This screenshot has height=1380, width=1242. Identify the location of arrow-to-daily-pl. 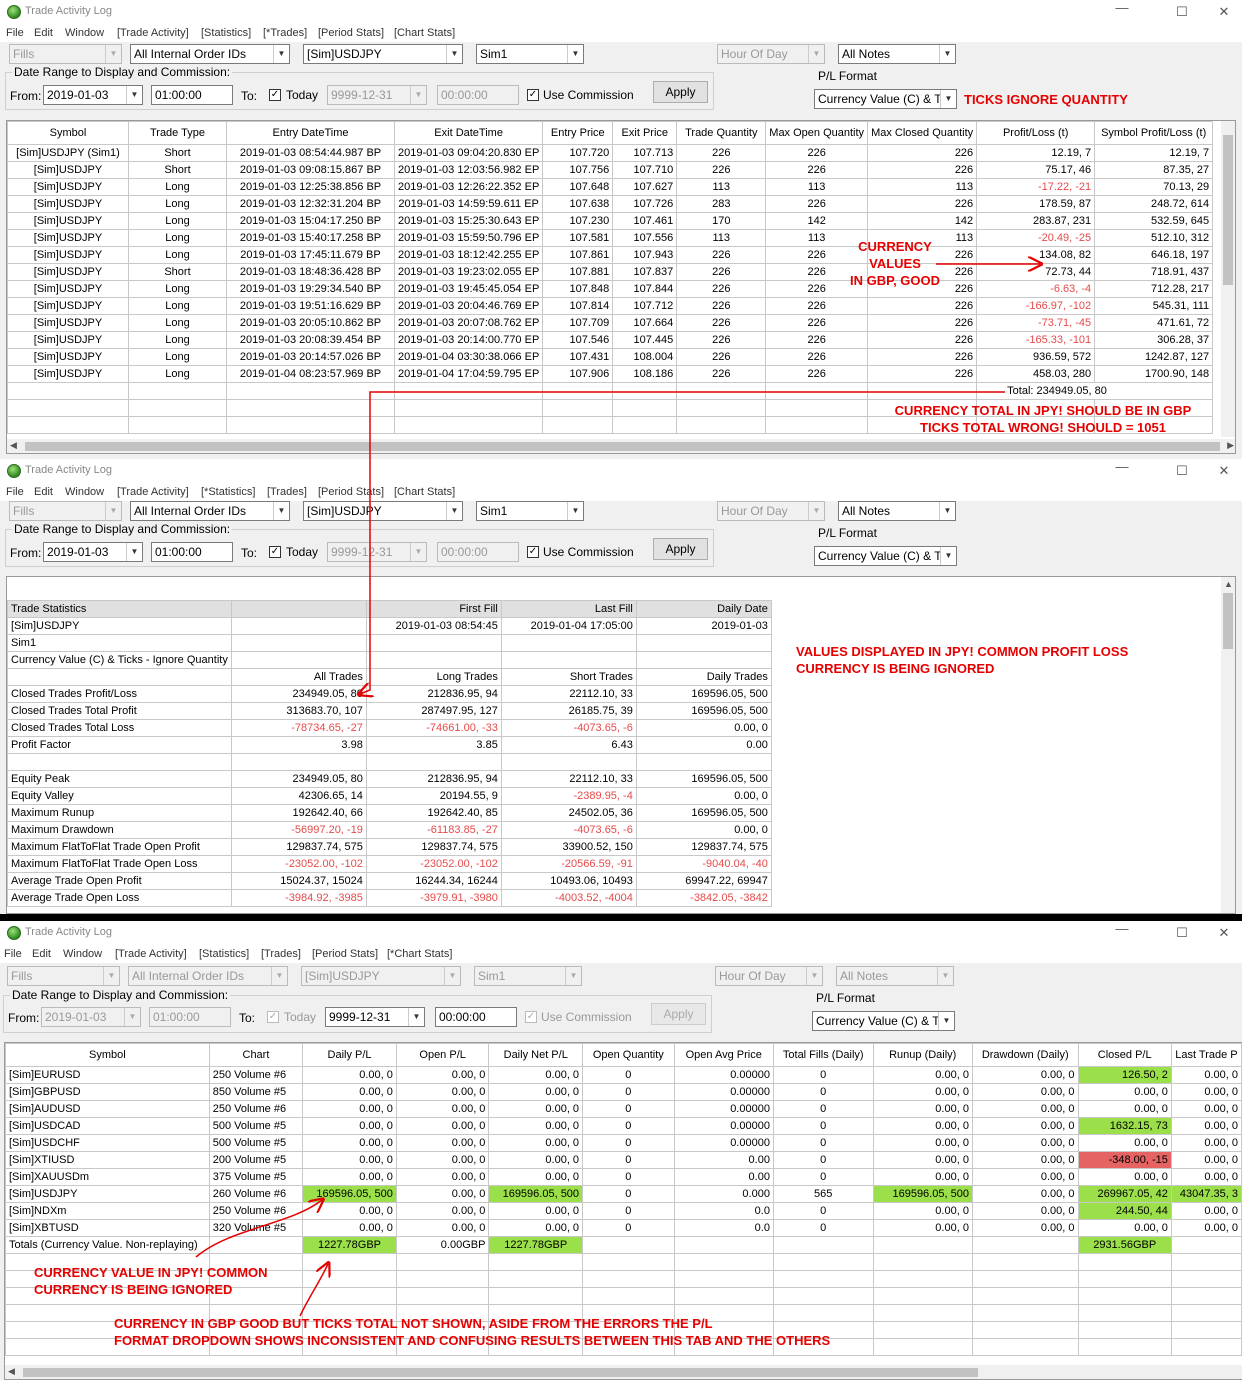
(258, 1229).